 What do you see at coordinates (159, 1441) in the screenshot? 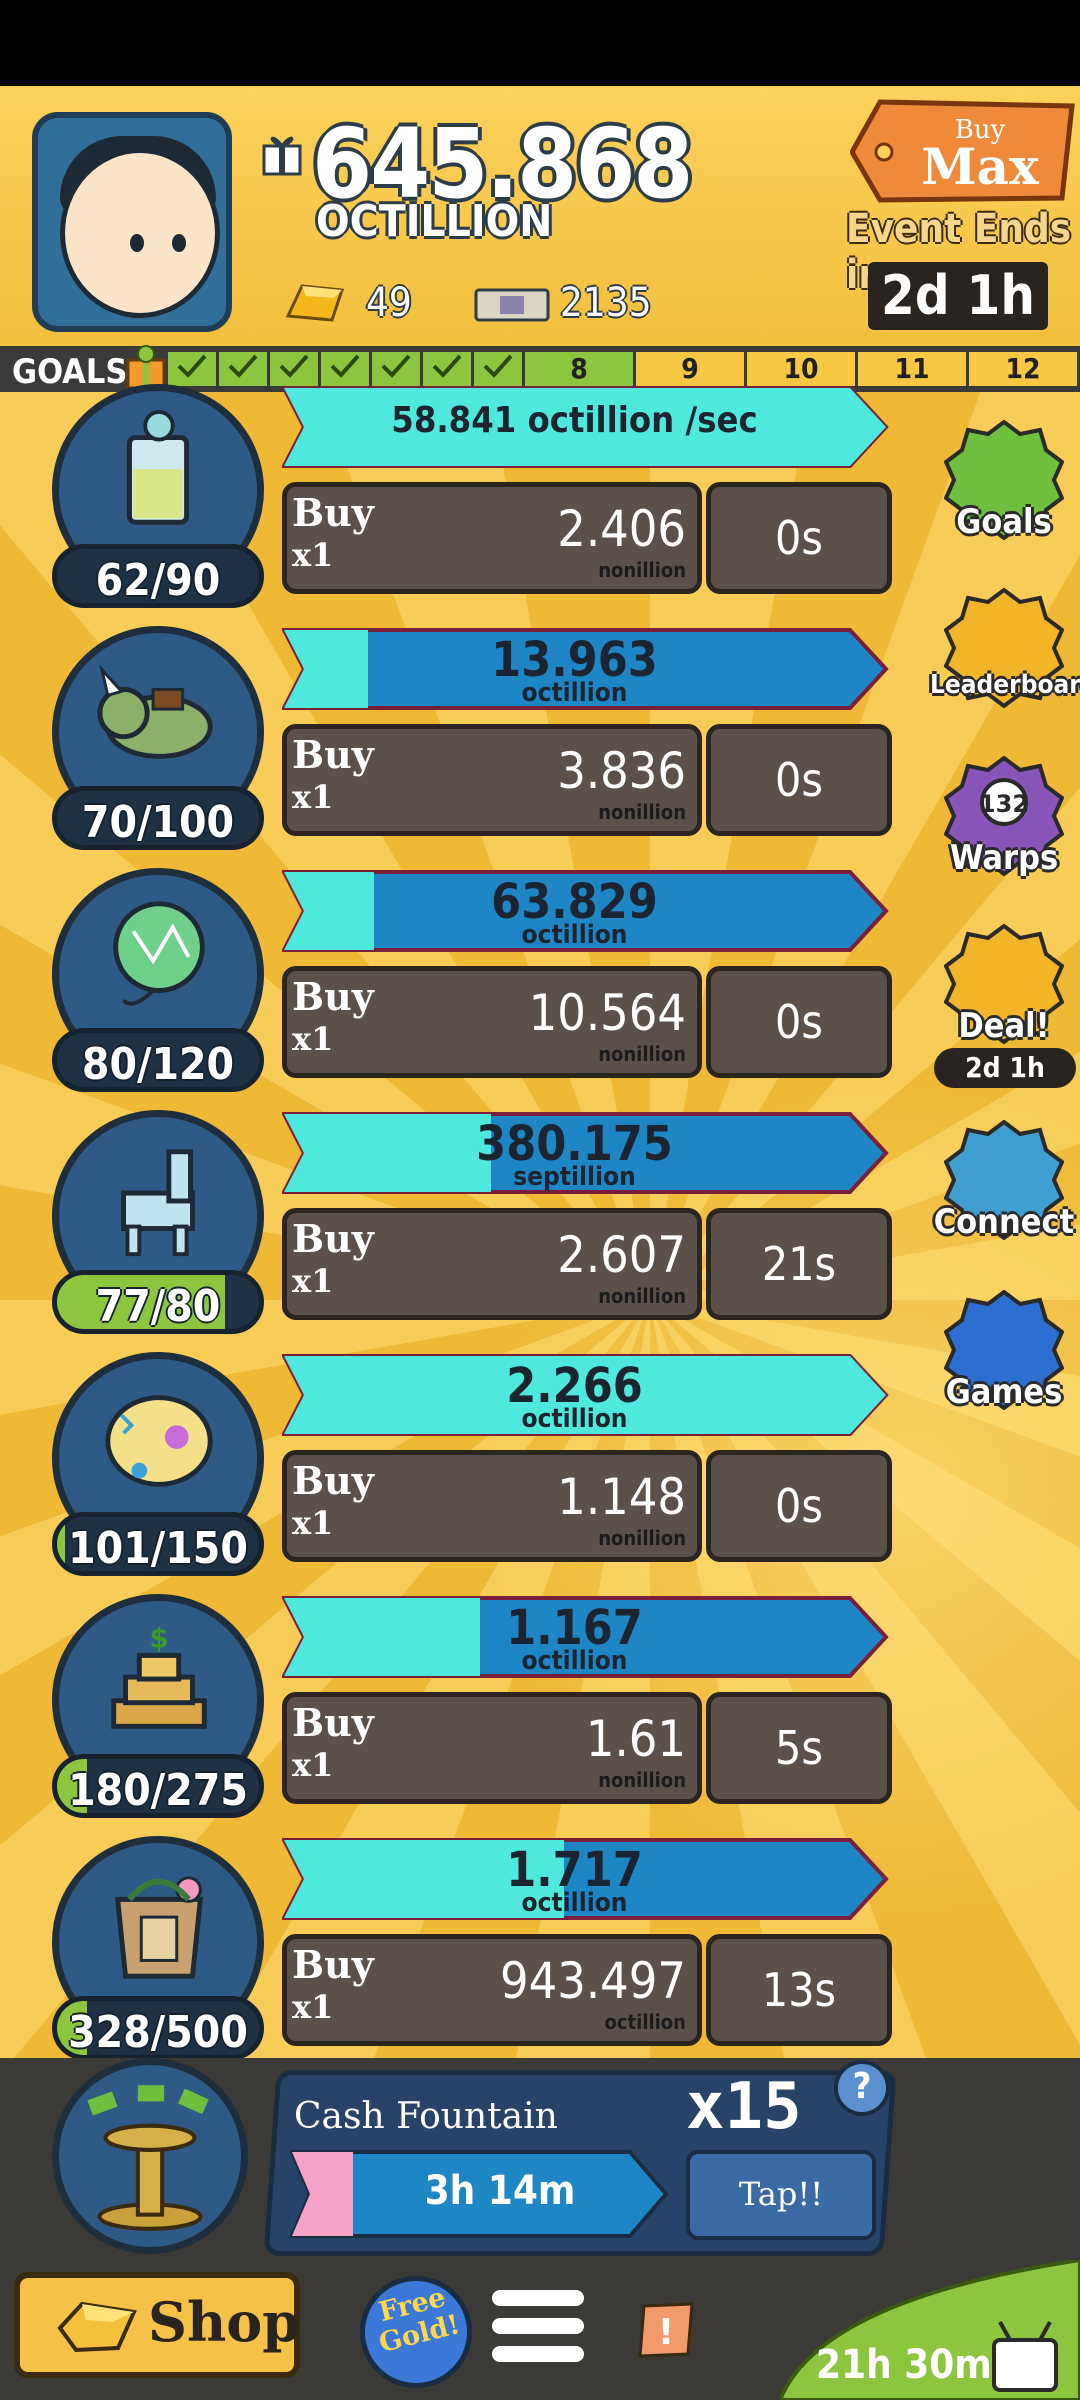
I see `party-confetti-icon` at bounding box center [159, 1441].